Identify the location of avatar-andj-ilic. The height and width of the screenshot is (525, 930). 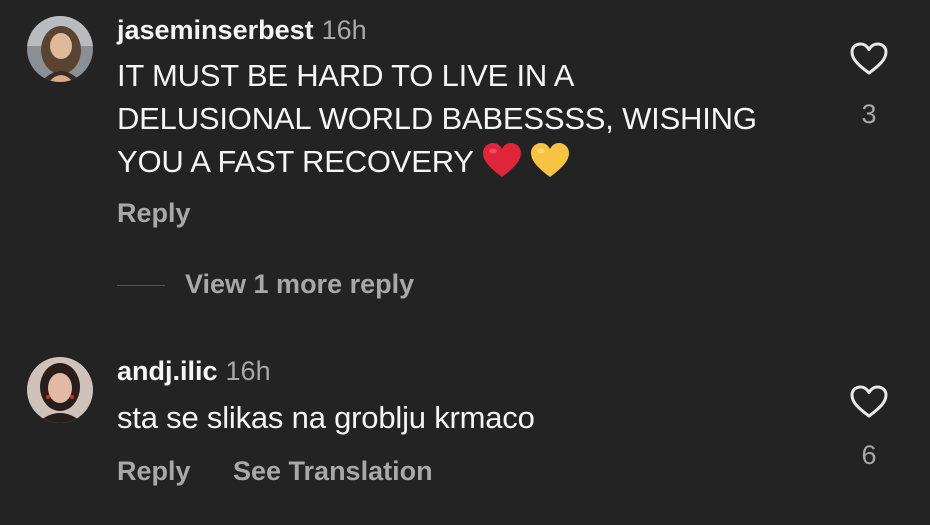
(60, 390).